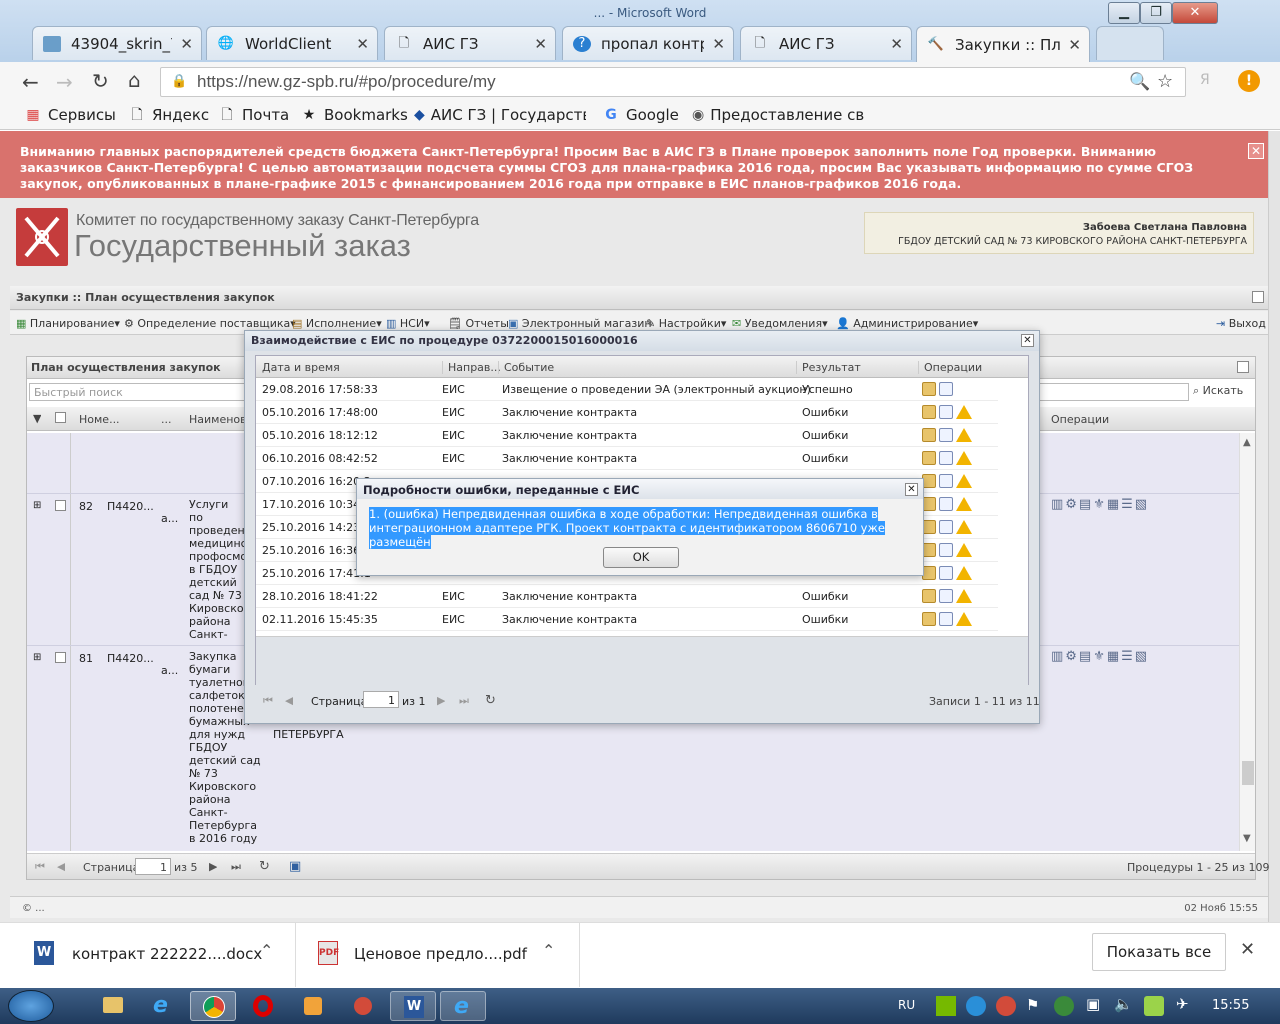 The width and height of the screenshot is (1280, 1024). I want to click on bookmark-bookmarks: ★ Bookmarks, so click(354, 115).